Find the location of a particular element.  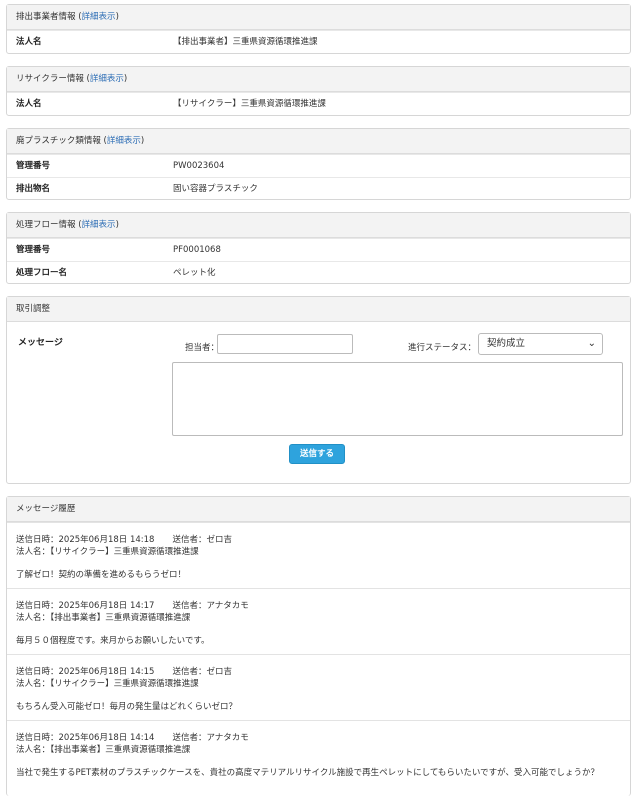

emitter-row-company: 法人名 【排出事業者】三重県資源循環推進課 is located at coordinates (318, 41).